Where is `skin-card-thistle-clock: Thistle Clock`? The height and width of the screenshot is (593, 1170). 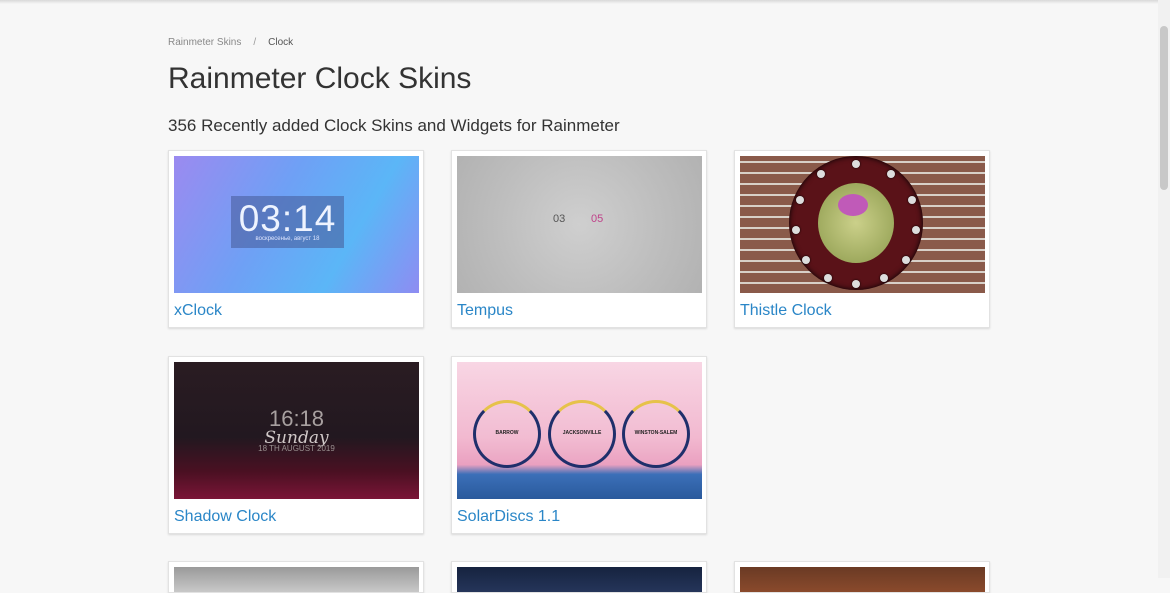
skin-card-thistle-clock: Thistle Clock is located at coordinates (862, 239).